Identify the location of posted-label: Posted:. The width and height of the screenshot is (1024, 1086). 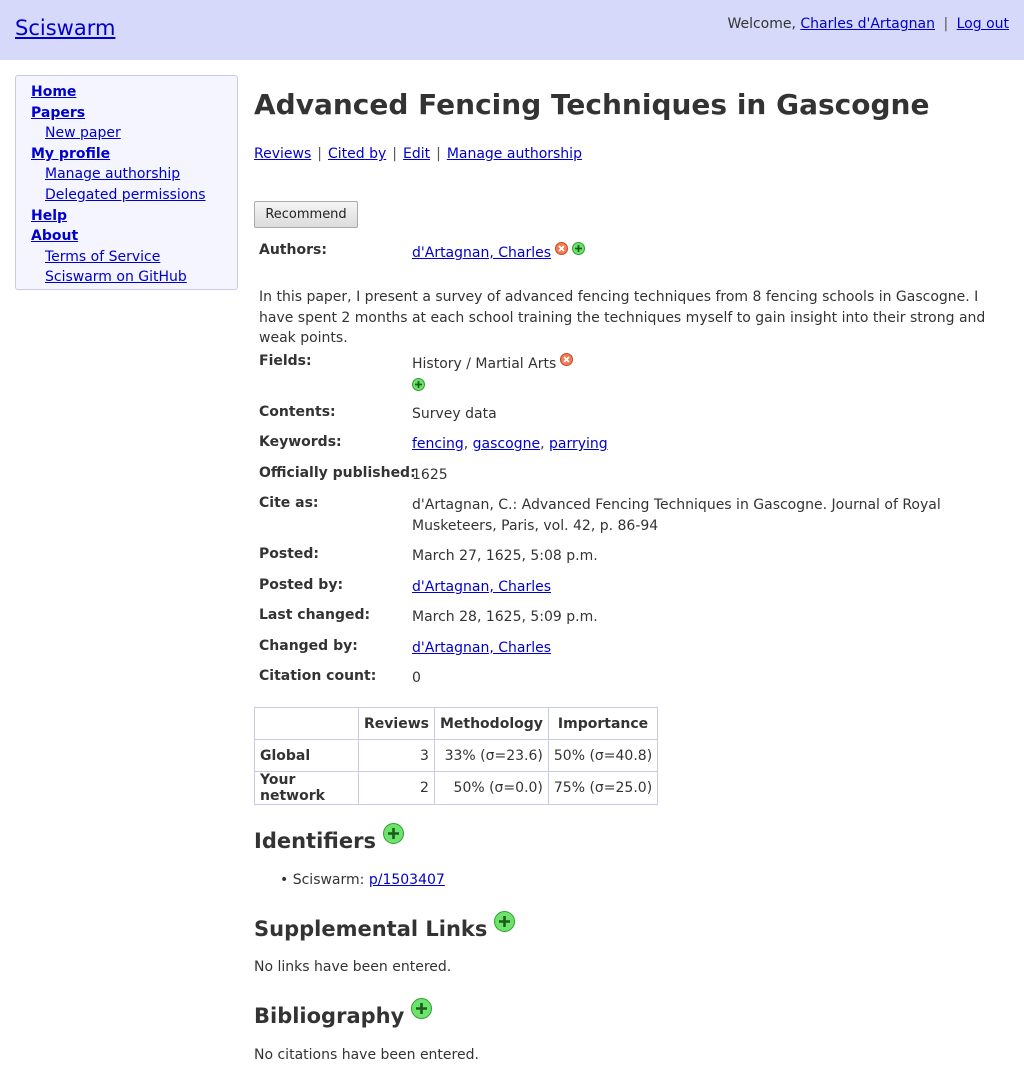
(289, 554).